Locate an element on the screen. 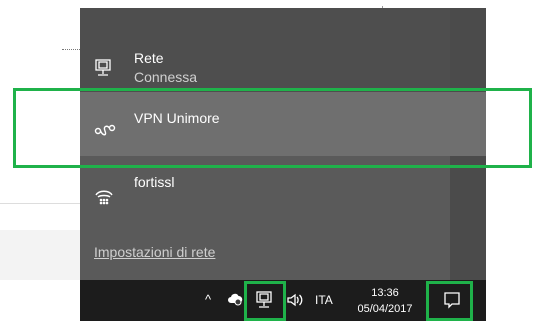  input-language-indicator: ITA is located at coordinates (324, 300).